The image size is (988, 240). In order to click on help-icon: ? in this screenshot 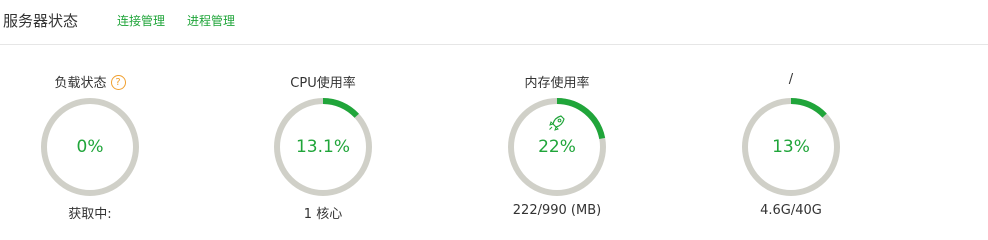, I will do `click(118, 82)`.